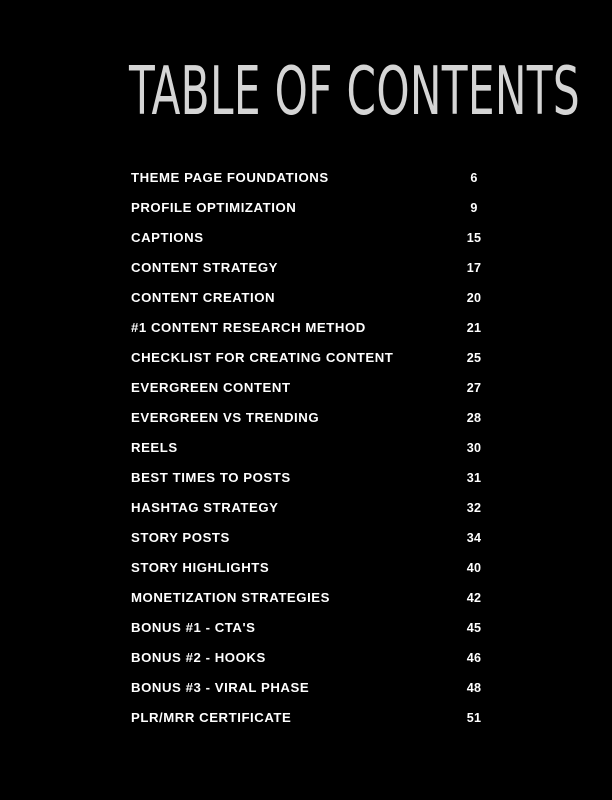  Describe the element at coordinates (474, 478) in the screenshot. I see `toc-entry-page: 31` at that location.